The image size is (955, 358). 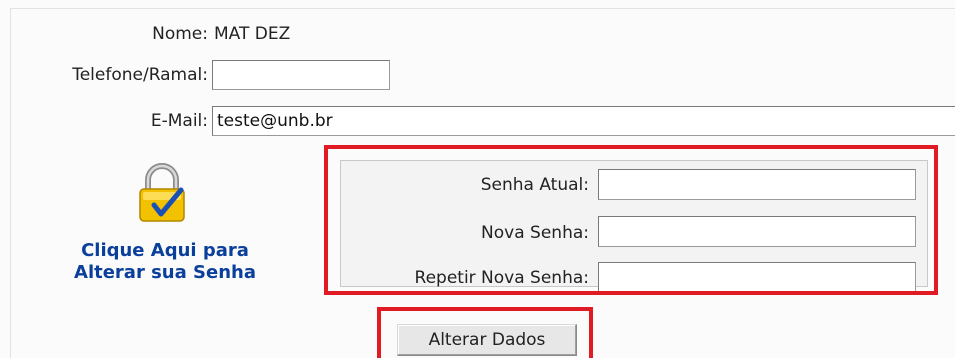 I want to click on phone-field, so click(x=301, y=75).